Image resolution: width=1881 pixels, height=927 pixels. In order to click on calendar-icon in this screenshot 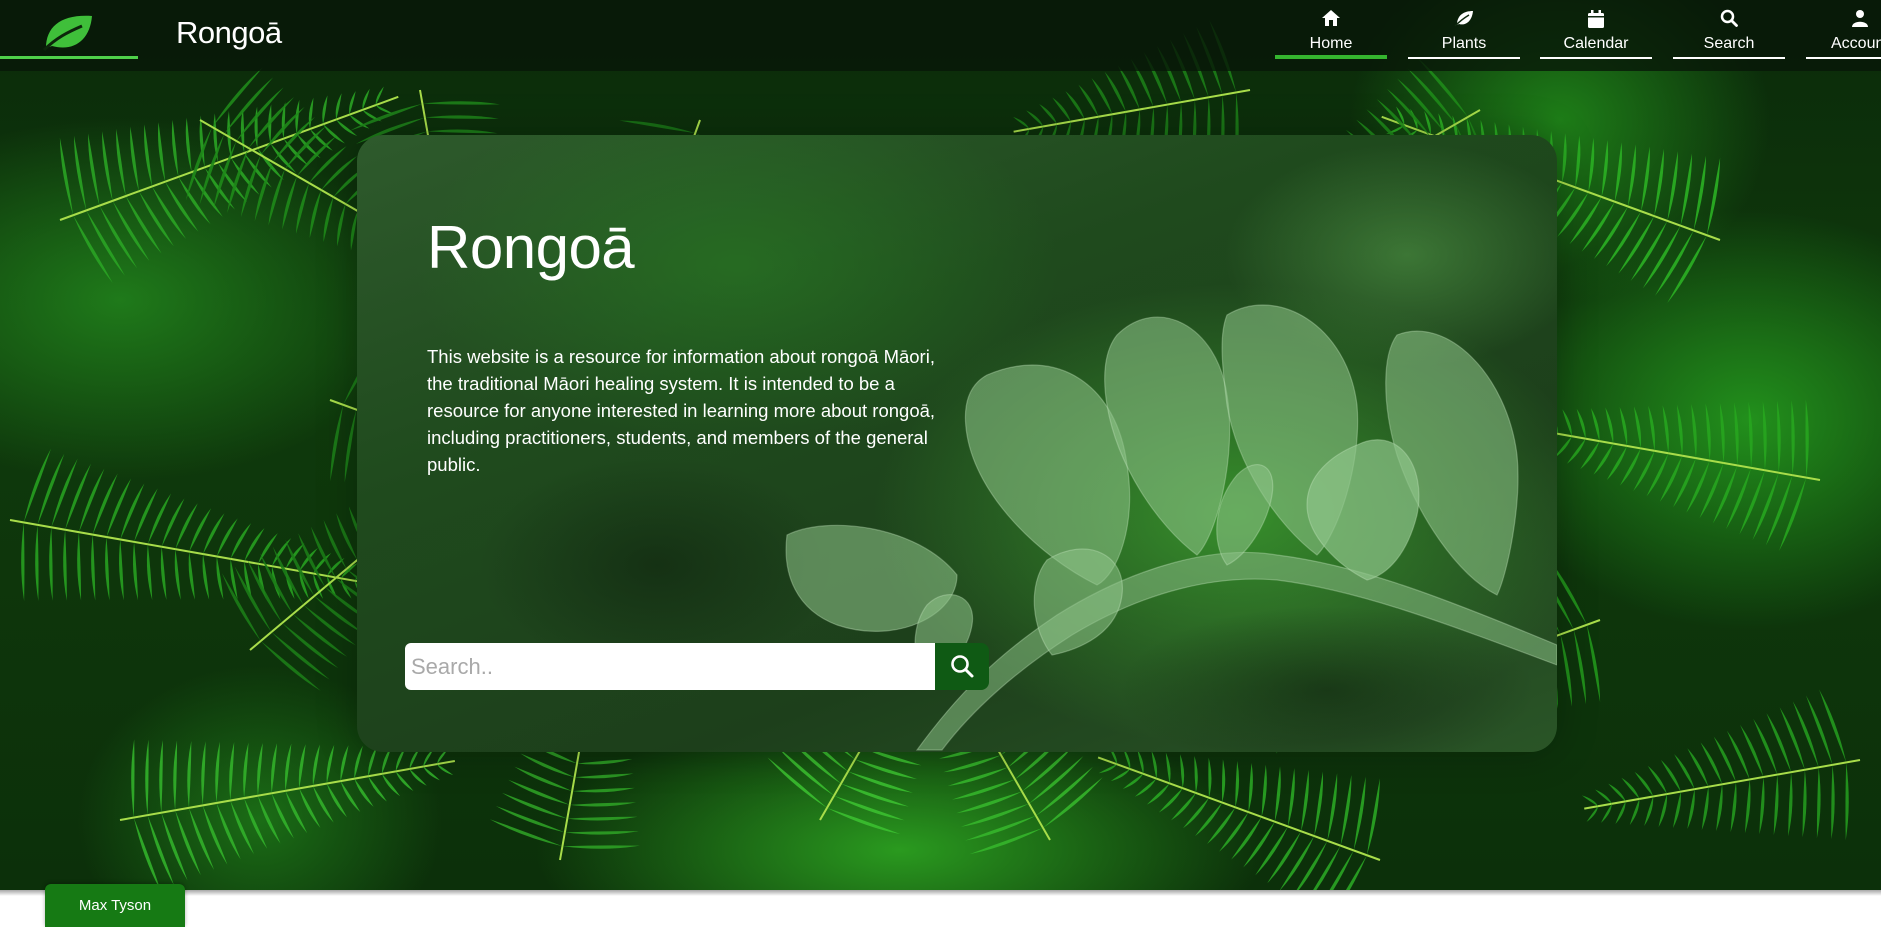, I will do `click(1596, 19)`.